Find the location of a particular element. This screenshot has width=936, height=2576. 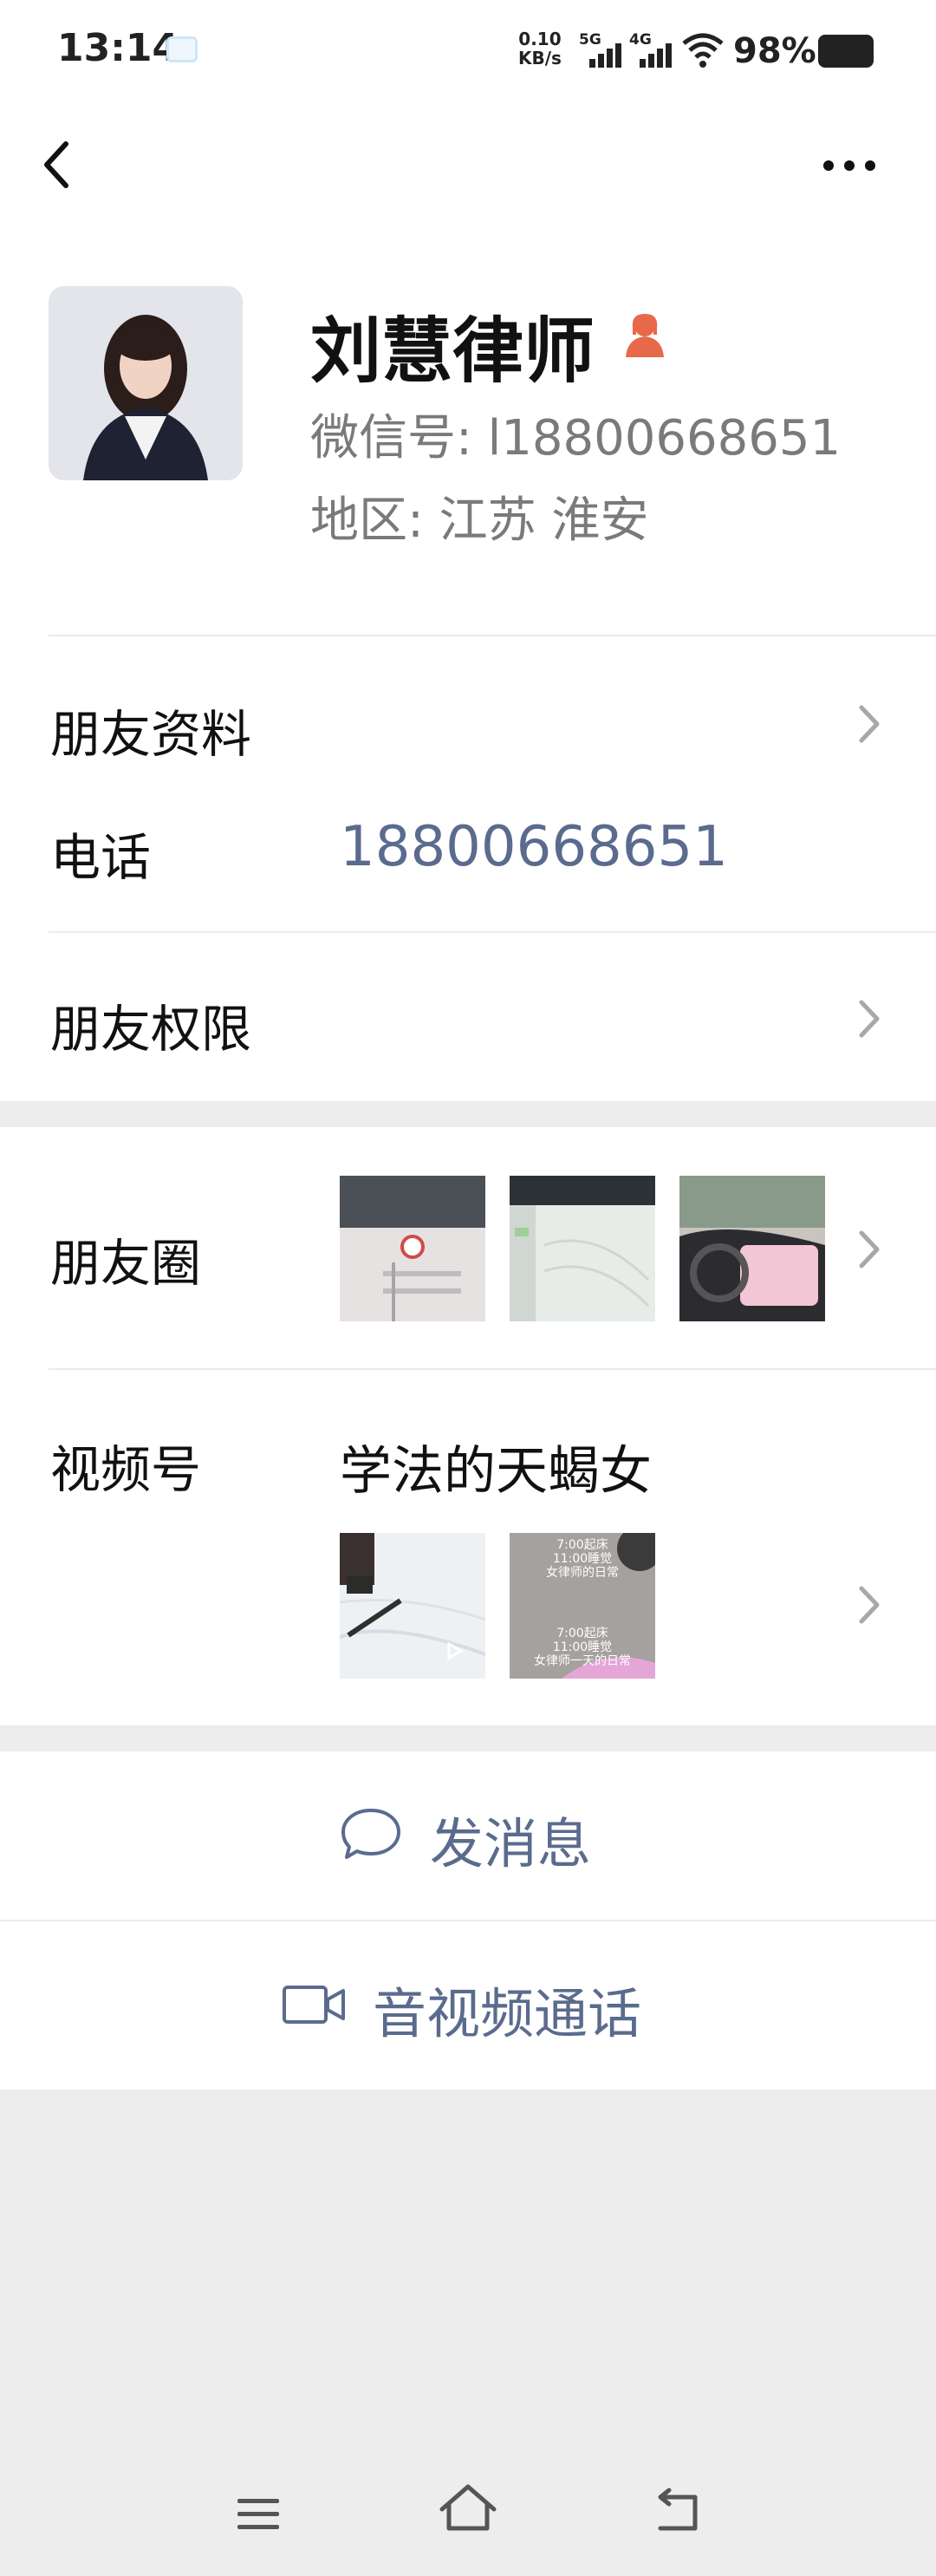

phone-number-link: 18800668651 is located at coordinates (534, 847).